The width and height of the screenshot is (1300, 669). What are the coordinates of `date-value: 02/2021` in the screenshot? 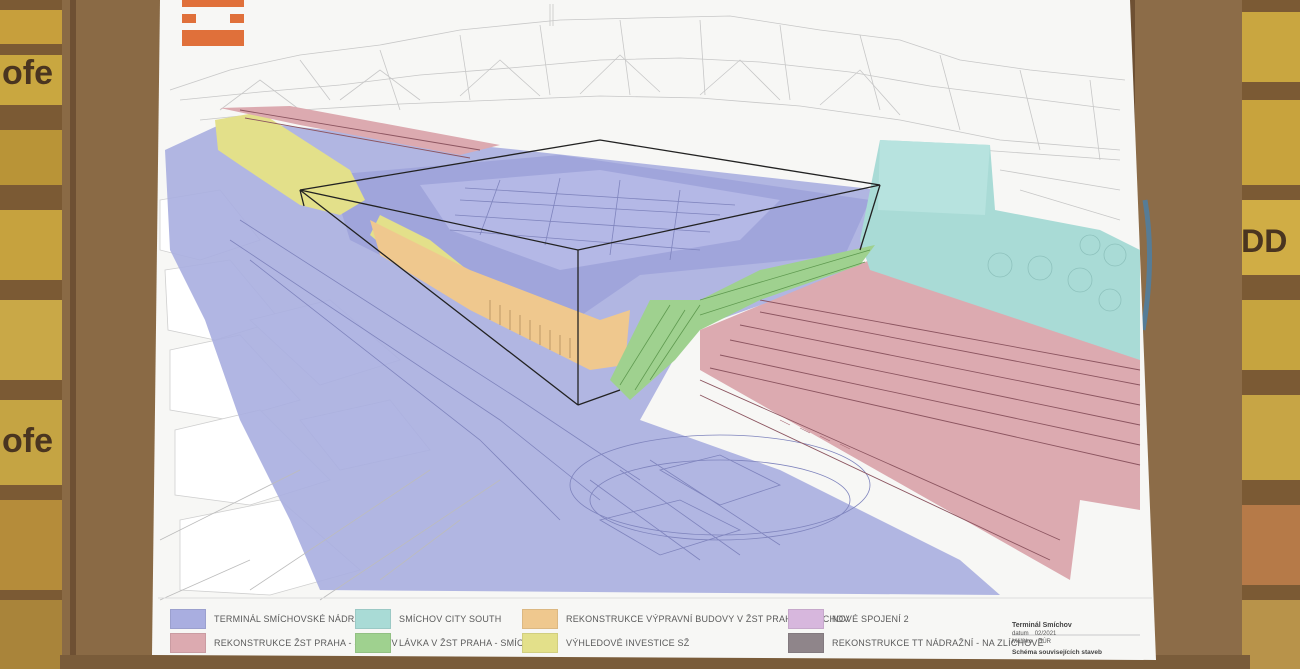 It's located at (1045, 634).